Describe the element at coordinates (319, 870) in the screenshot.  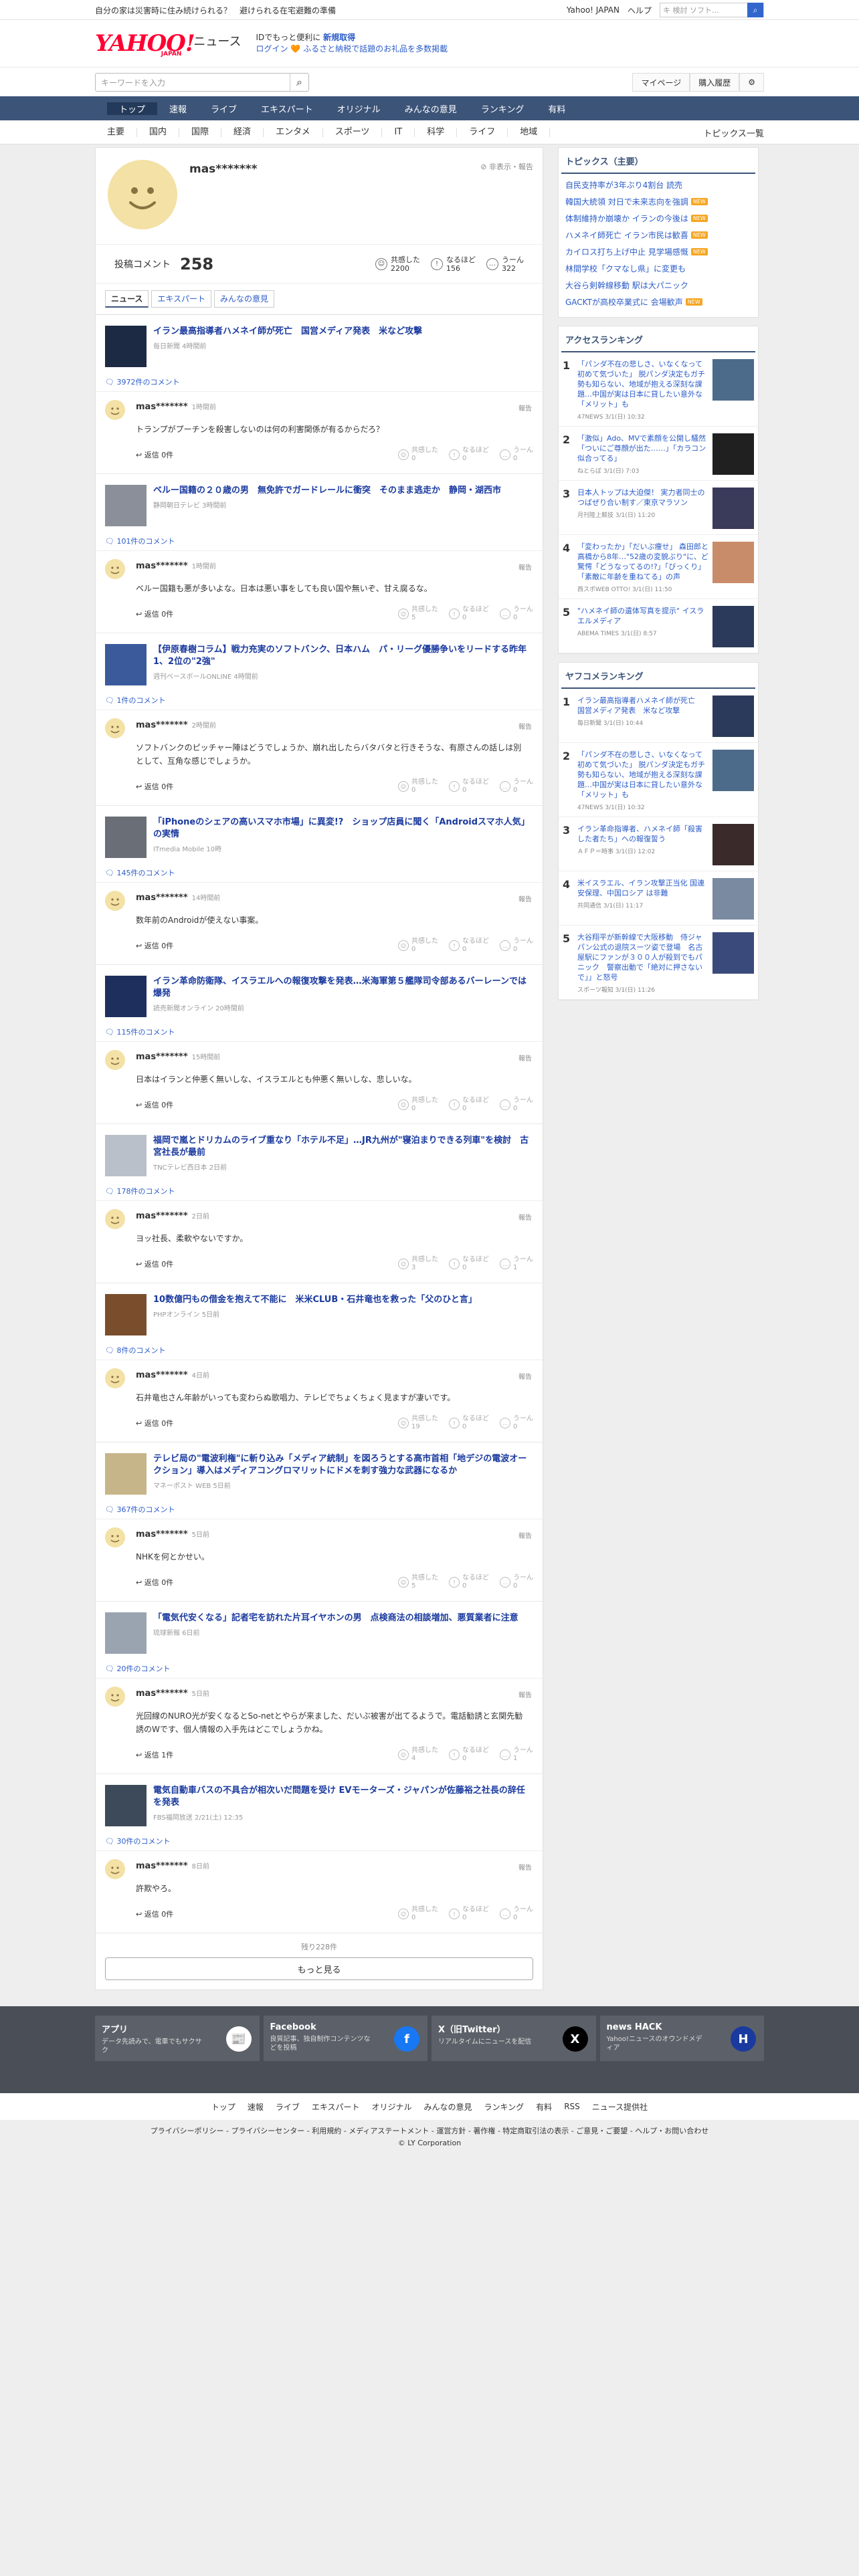
I see `comment-count-link: 🗨 145件のコメント` at that location.